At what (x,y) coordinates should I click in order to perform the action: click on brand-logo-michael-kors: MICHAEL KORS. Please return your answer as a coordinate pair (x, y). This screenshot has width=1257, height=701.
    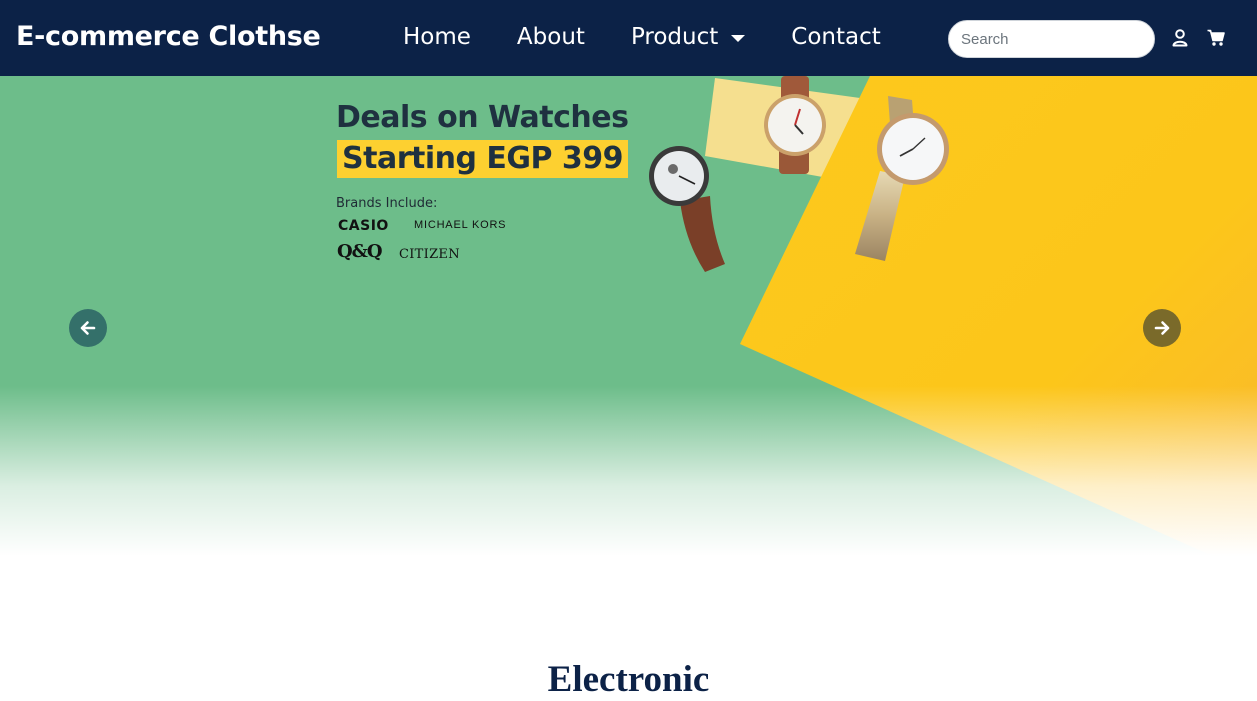
    Looking at the image, I should click on (460, 225).